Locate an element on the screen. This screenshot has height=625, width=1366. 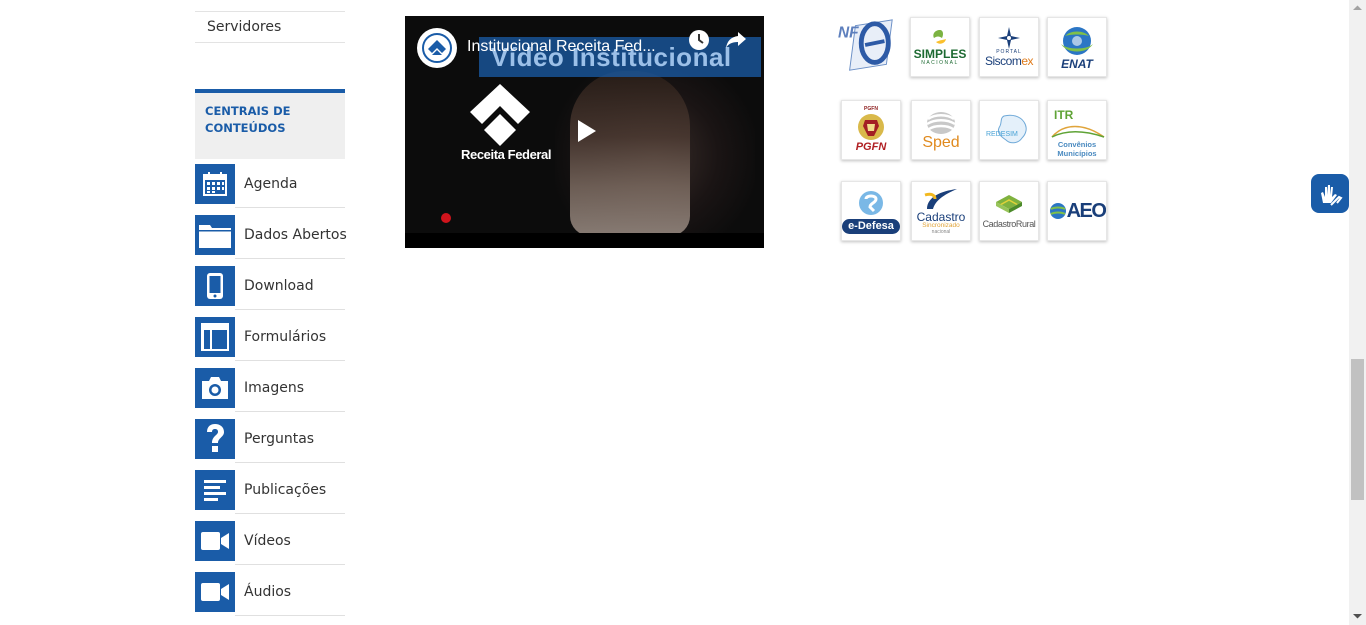
simples-logo-text: SIMPLES is located at coordinates (940, 54).